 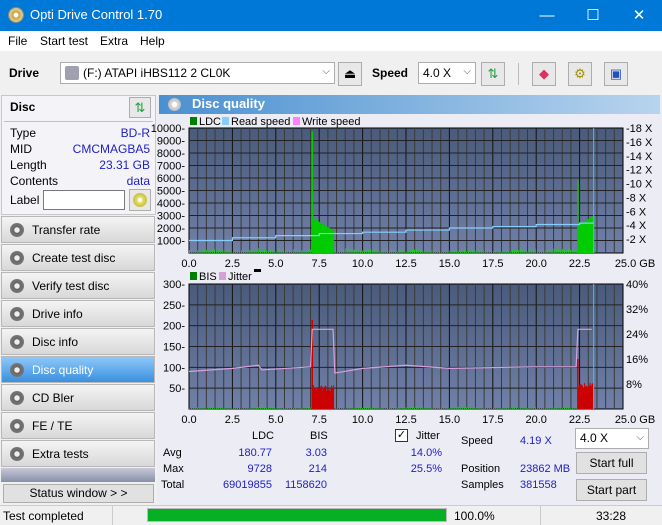 I want to click on x-tick-label: 17.5, so click(x=492, y=264).